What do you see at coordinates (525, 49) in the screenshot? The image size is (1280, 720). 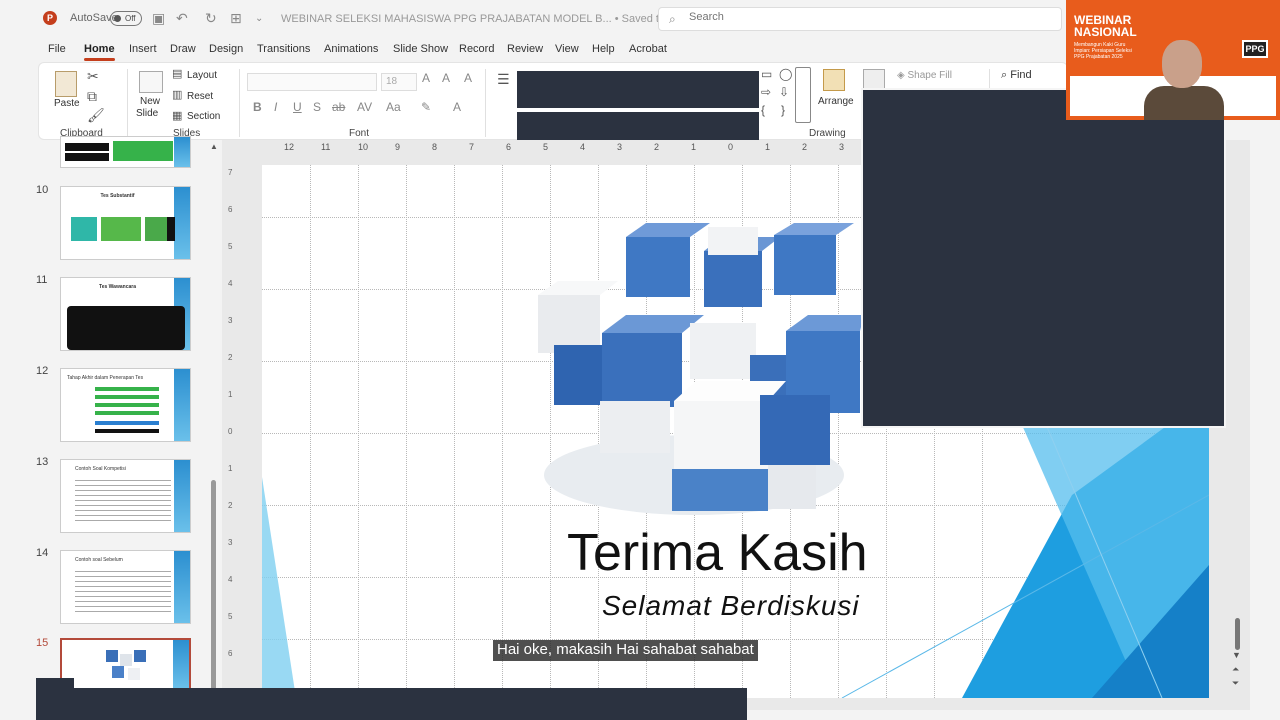 I see `tab-review: Review` at bounding box center [525, 49].